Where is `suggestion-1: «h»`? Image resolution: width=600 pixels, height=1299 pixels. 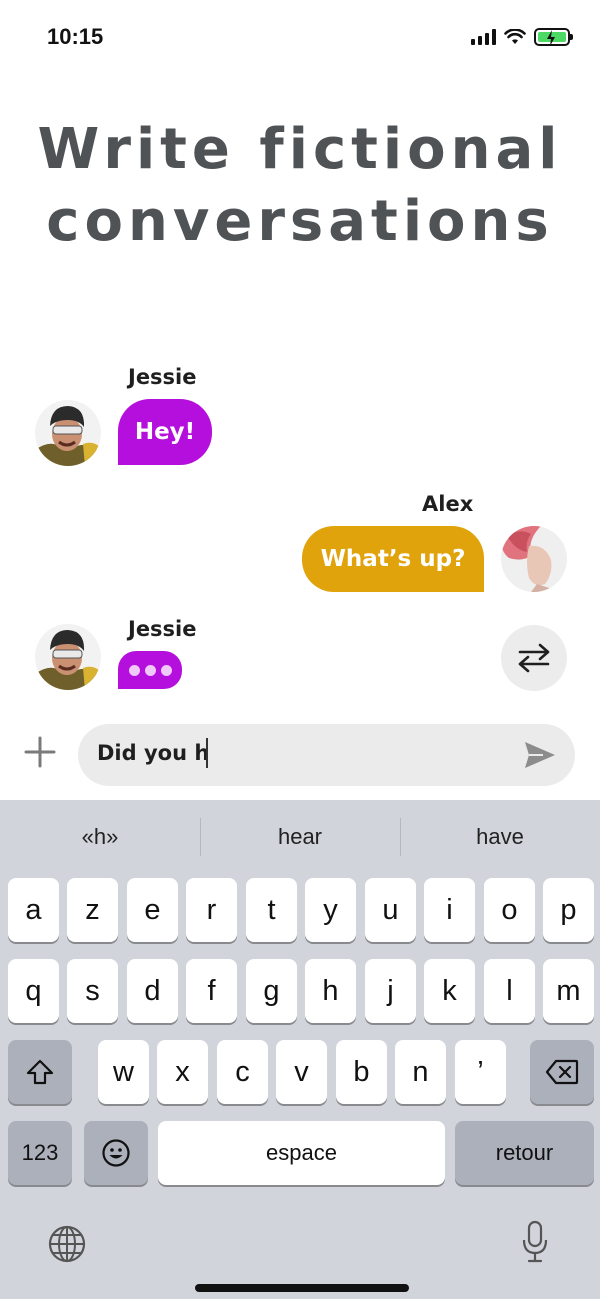 suggestion-1: «h» is located at coordinates (100, 837).